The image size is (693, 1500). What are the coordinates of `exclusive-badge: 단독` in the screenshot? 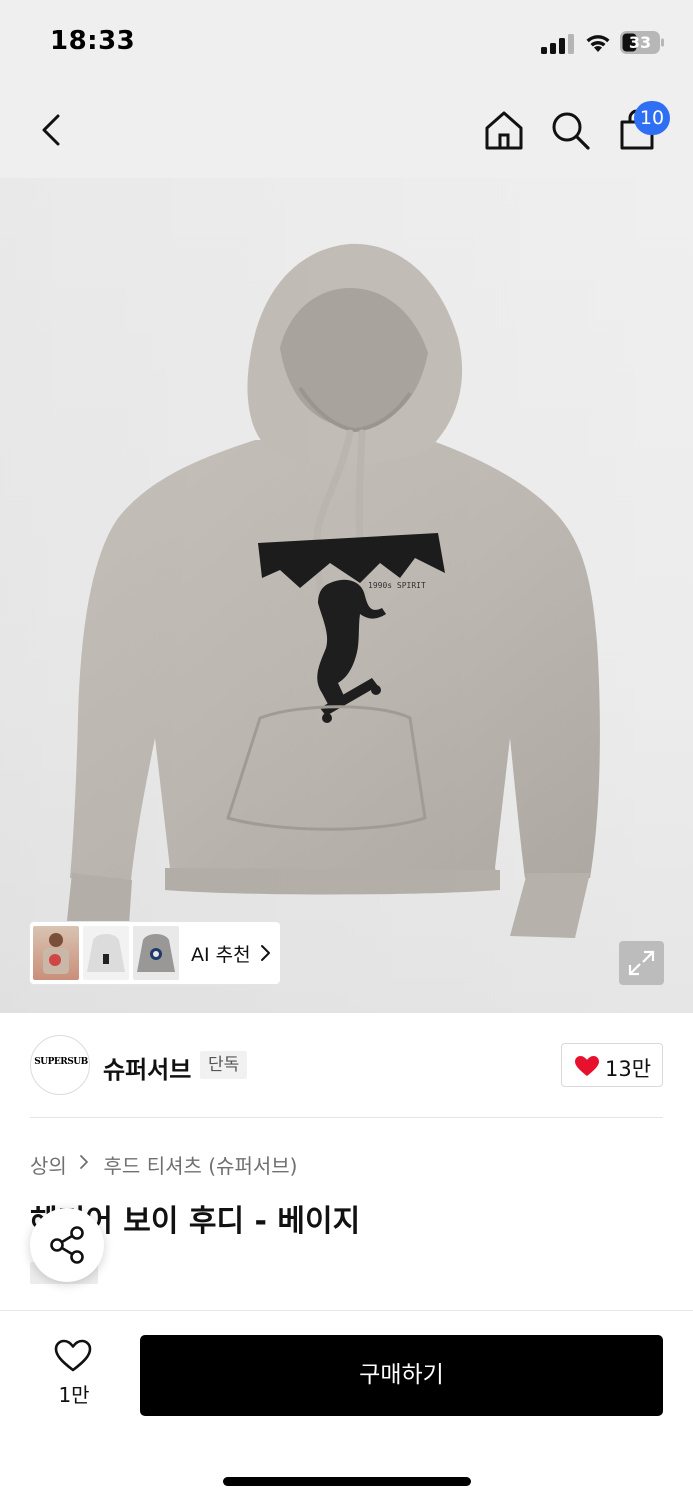 It's located at (224, 1065).